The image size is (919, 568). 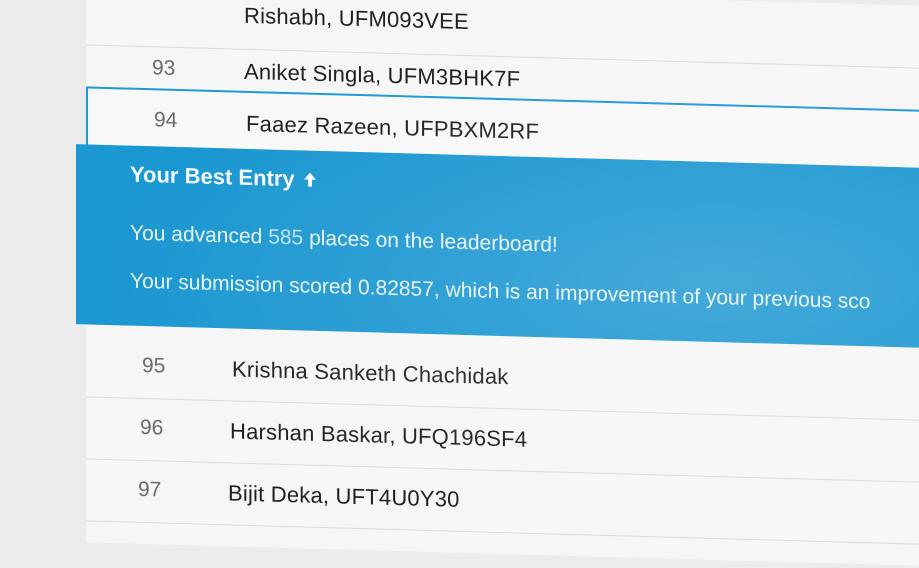 I want to click on team-name-cell: Aniket Singla, UFM3BHK7F, so click(x=382, y=75).